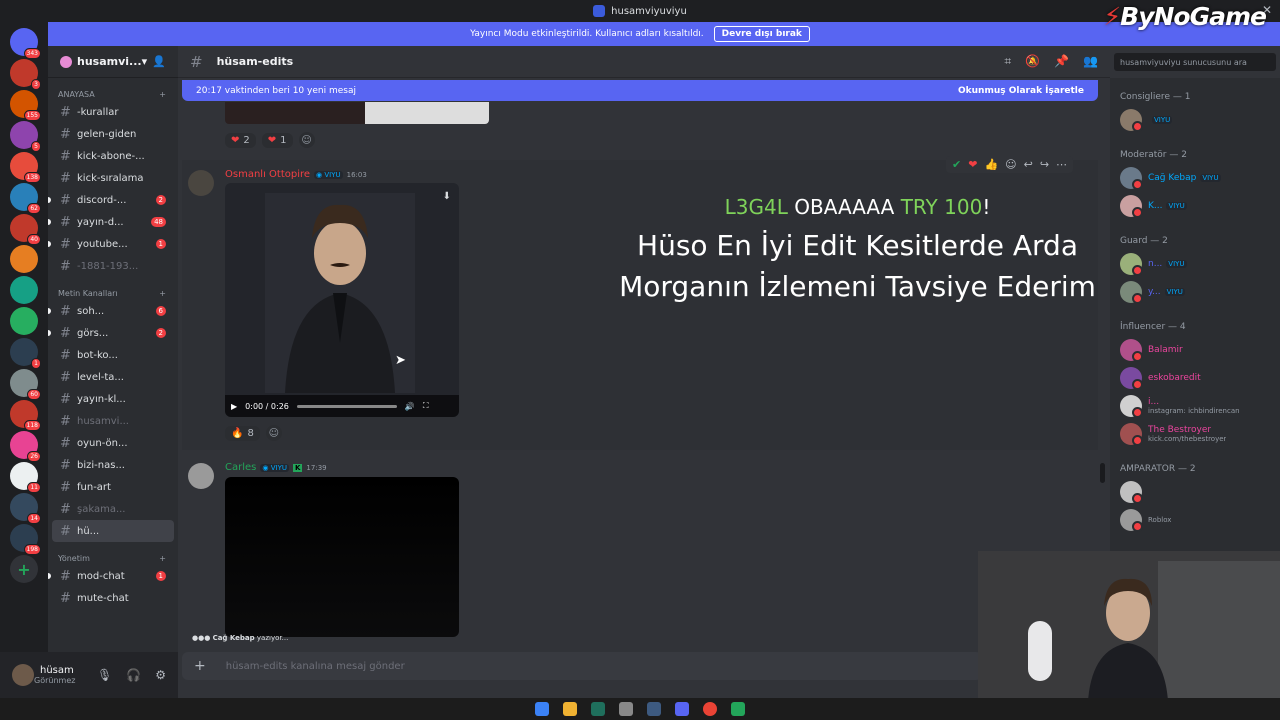 The width and height of the screenshot is (1280, 720). I want to click on server-icon: 26, so click(25, 446).